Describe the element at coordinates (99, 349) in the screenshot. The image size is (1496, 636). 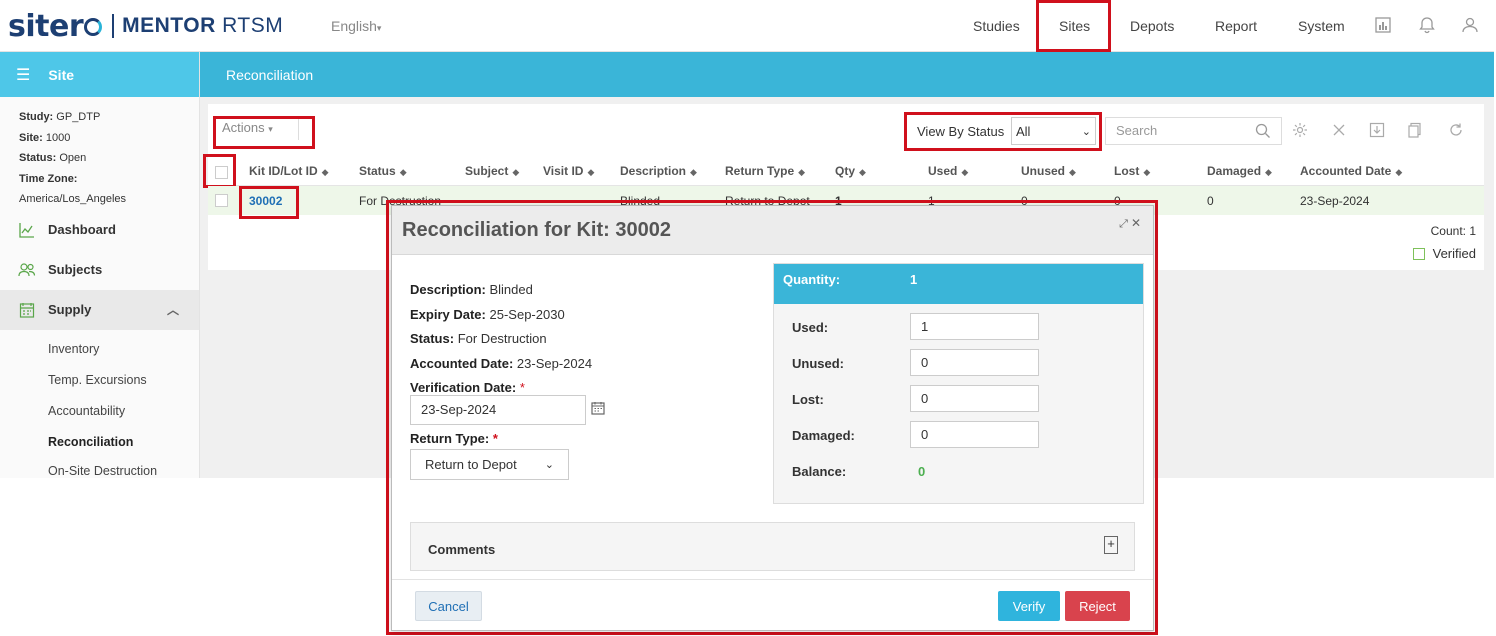
I see `sidebar-subitem-inventory: Inventory` at that location.